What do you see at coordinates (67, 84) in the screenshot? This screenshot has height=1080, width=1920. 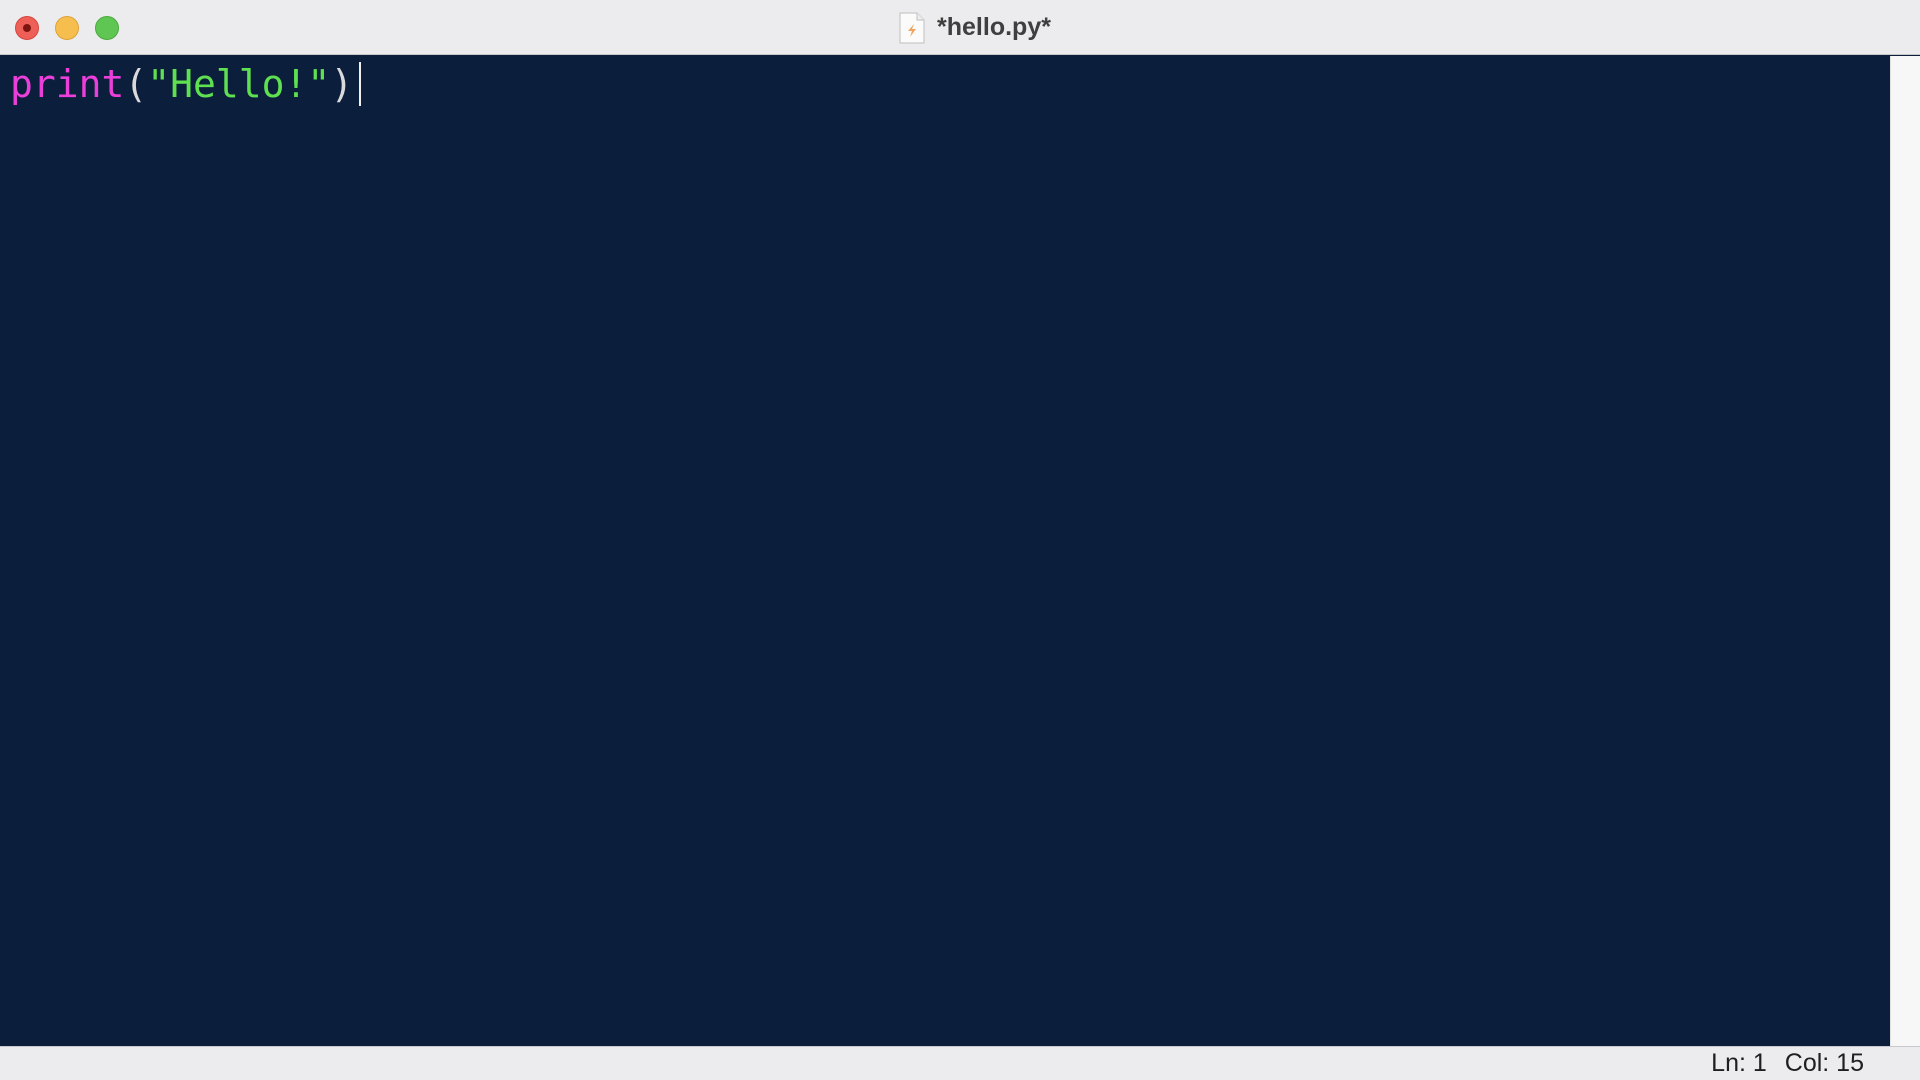 I see `builtin-token: print` at bounding box center [67, 84].